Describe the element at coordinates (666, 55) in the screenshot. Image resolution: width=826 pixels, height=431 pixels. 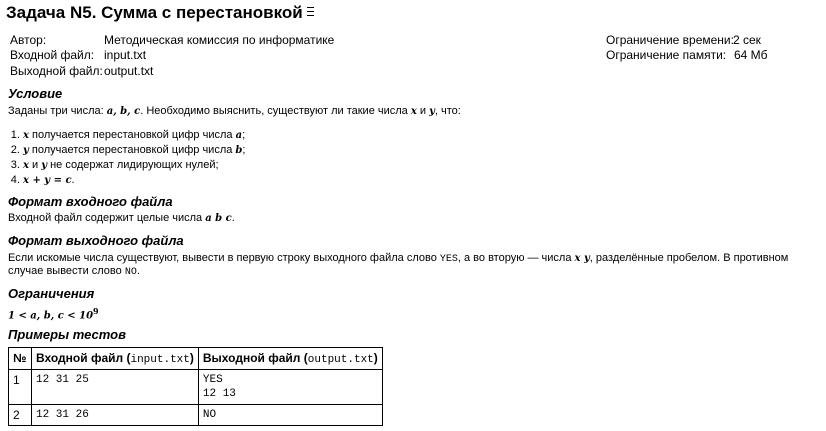
I see `memory-limit-label: Ограничение памяти:` at that location.